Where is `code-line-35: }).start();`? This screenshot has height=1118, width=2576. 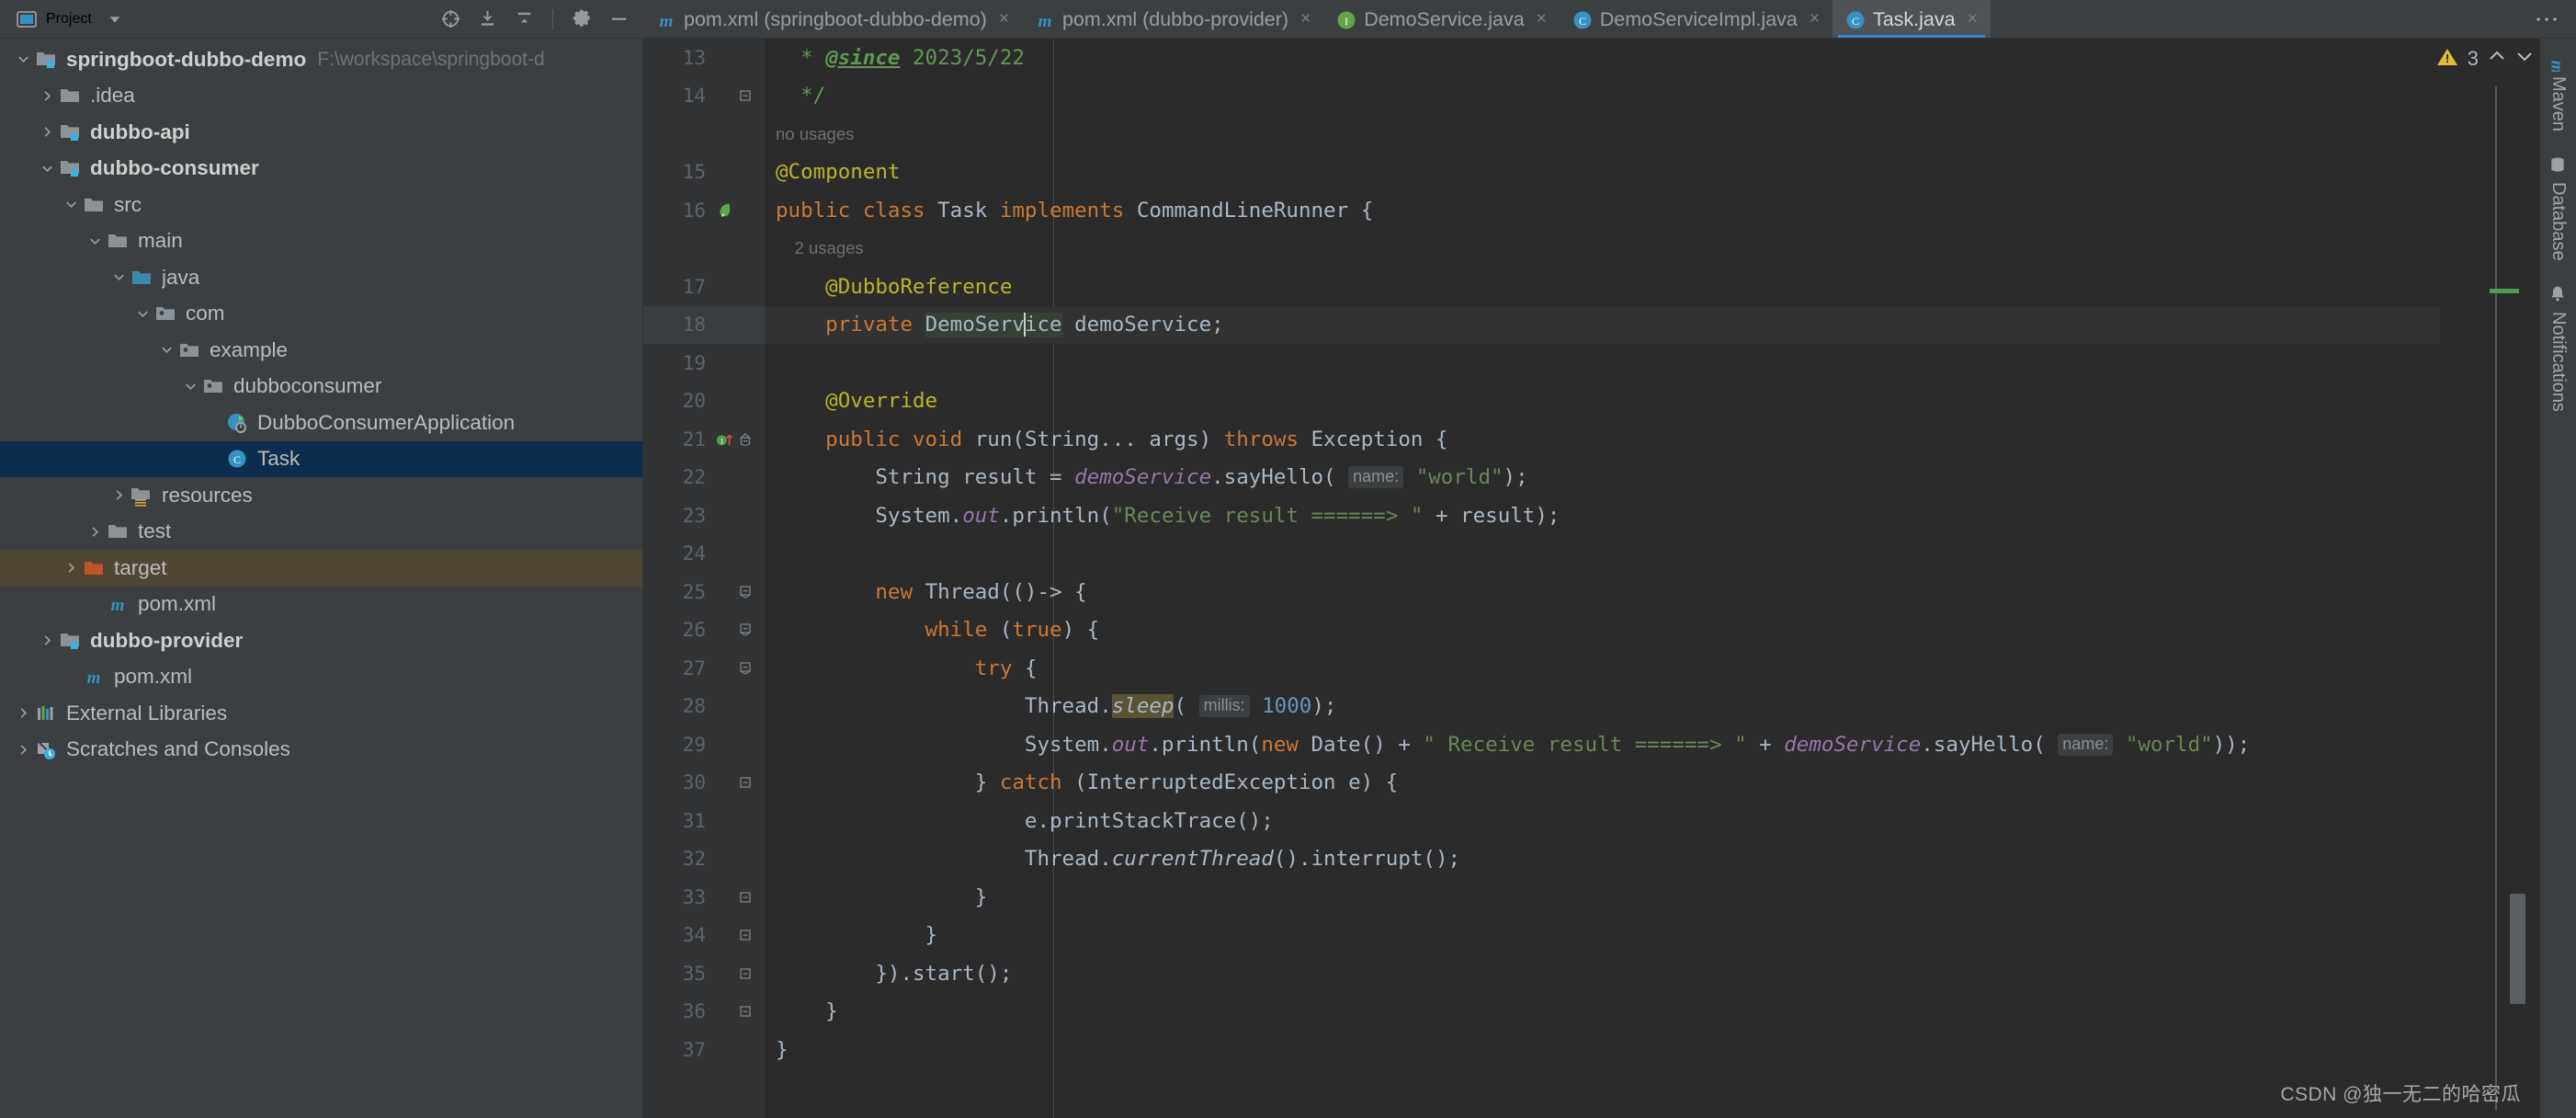
code-line-35: }).start(); is located at coordinates (1602, 974).